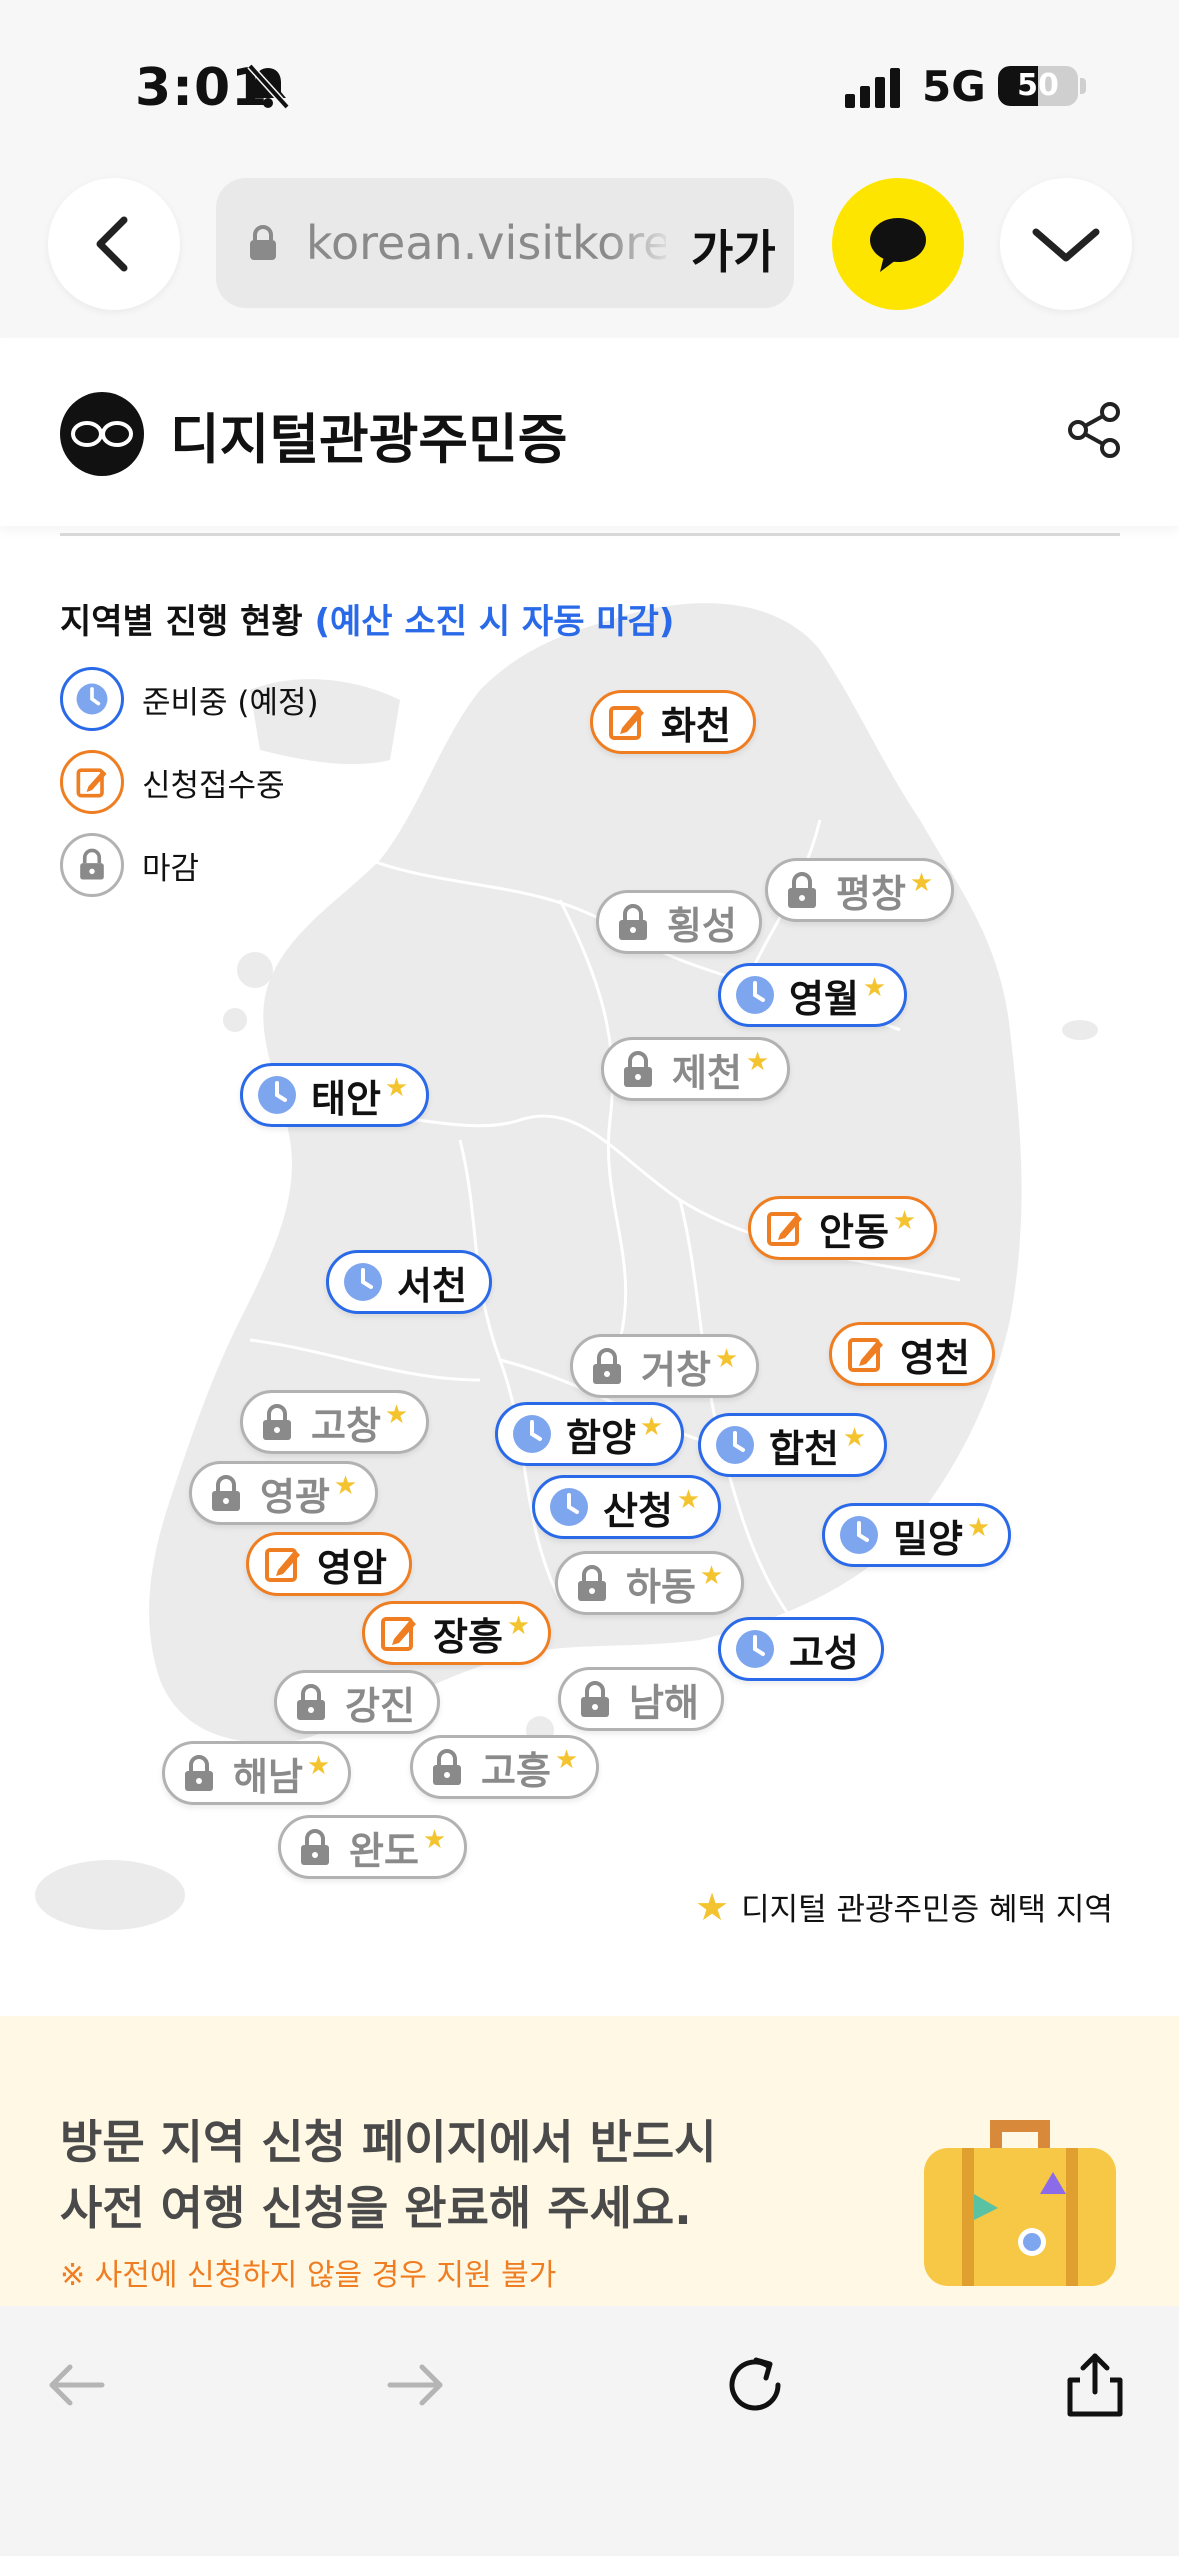 The height and width of the screenshot is (2556, 1179). I want to click on share-icon, so click(1094, 430).